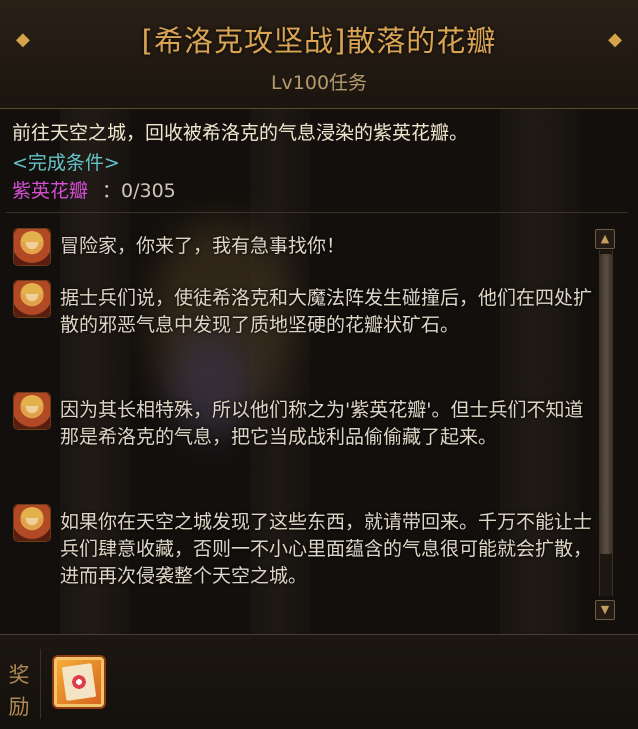 The height and width of the screenshot is (729, 638). I want to click on reward-panel: 奖励, so click(319, 681).